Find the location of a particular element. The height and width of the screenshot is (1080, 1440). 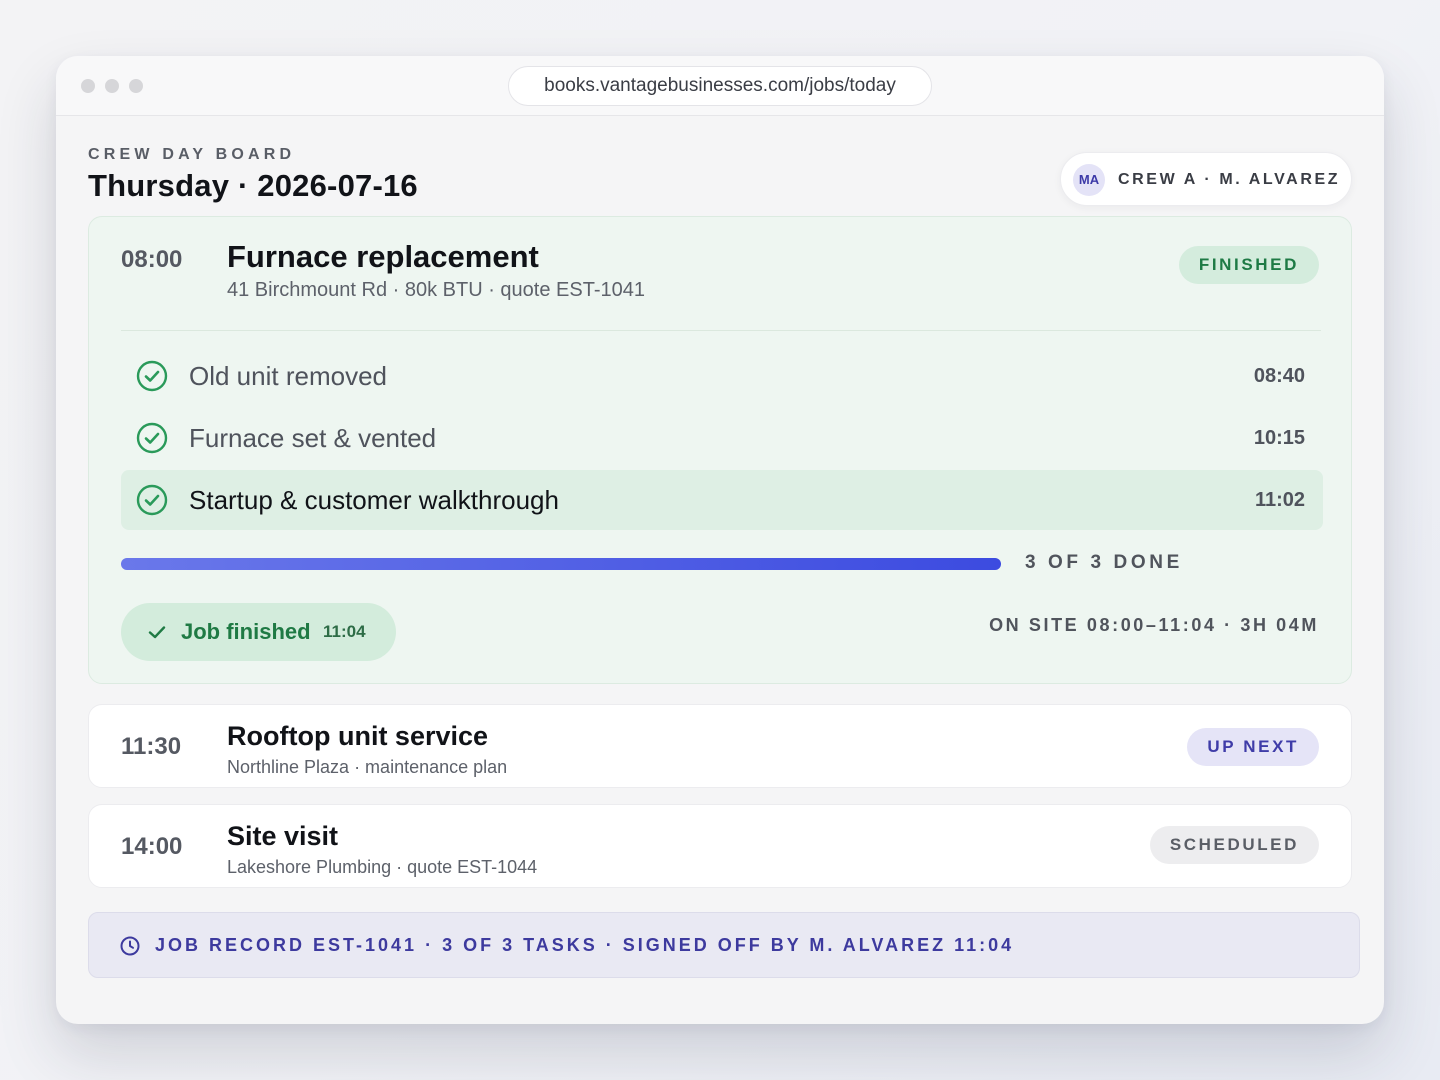

job-finished-time: 11:04 is located at coordinates (344, 631).